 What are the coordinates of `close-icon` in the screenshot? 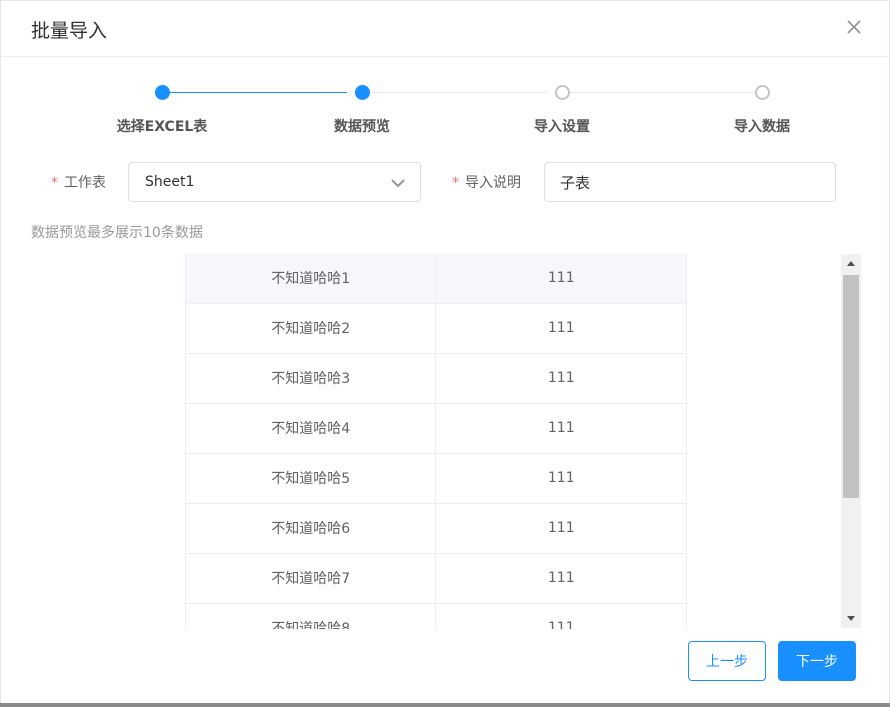 It's located at (854, 27).